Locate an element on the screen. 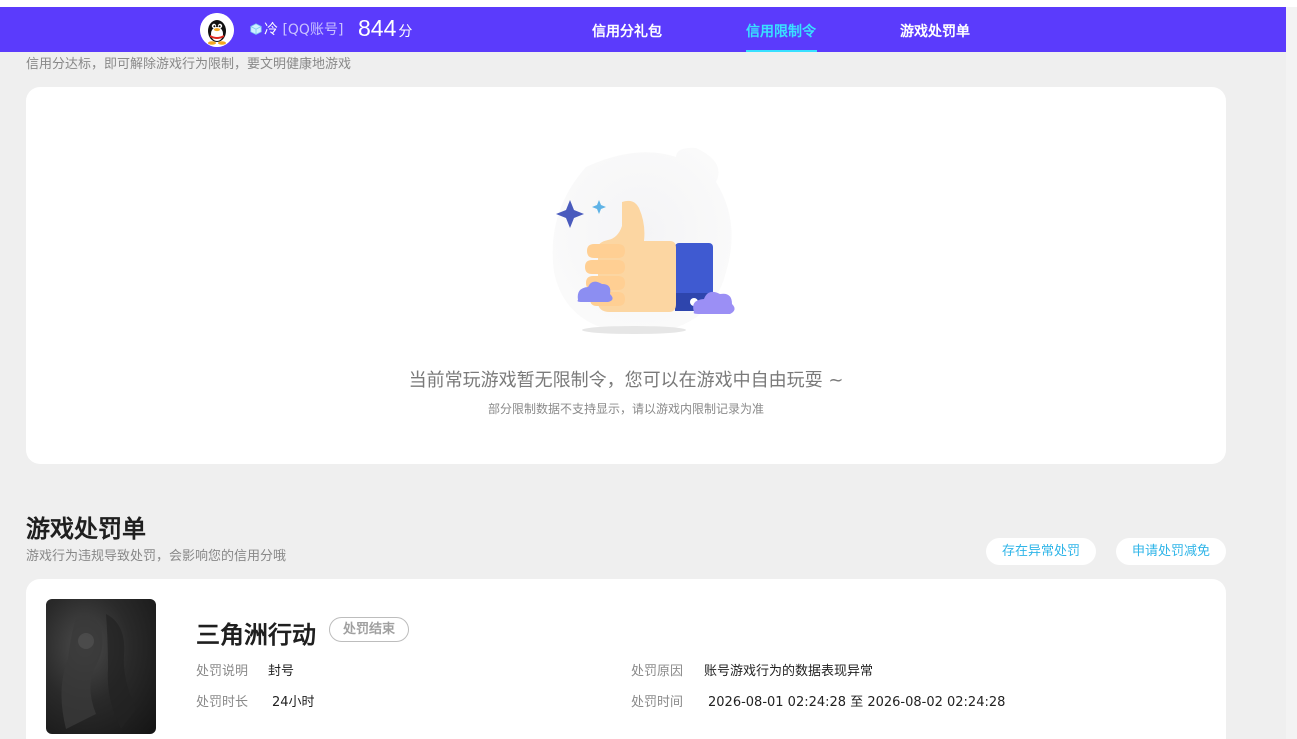  penalty-reduction-button: 申请处罚减免 is located at coordinates (1171, 551).